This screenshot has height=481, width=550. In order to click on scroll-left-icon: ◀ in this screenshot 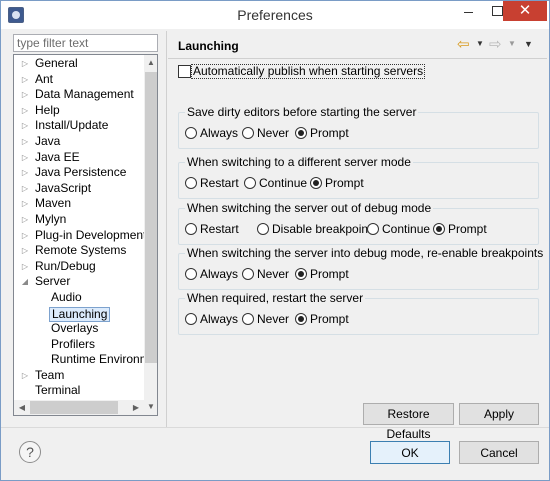, I will do `click(22, 407)`.